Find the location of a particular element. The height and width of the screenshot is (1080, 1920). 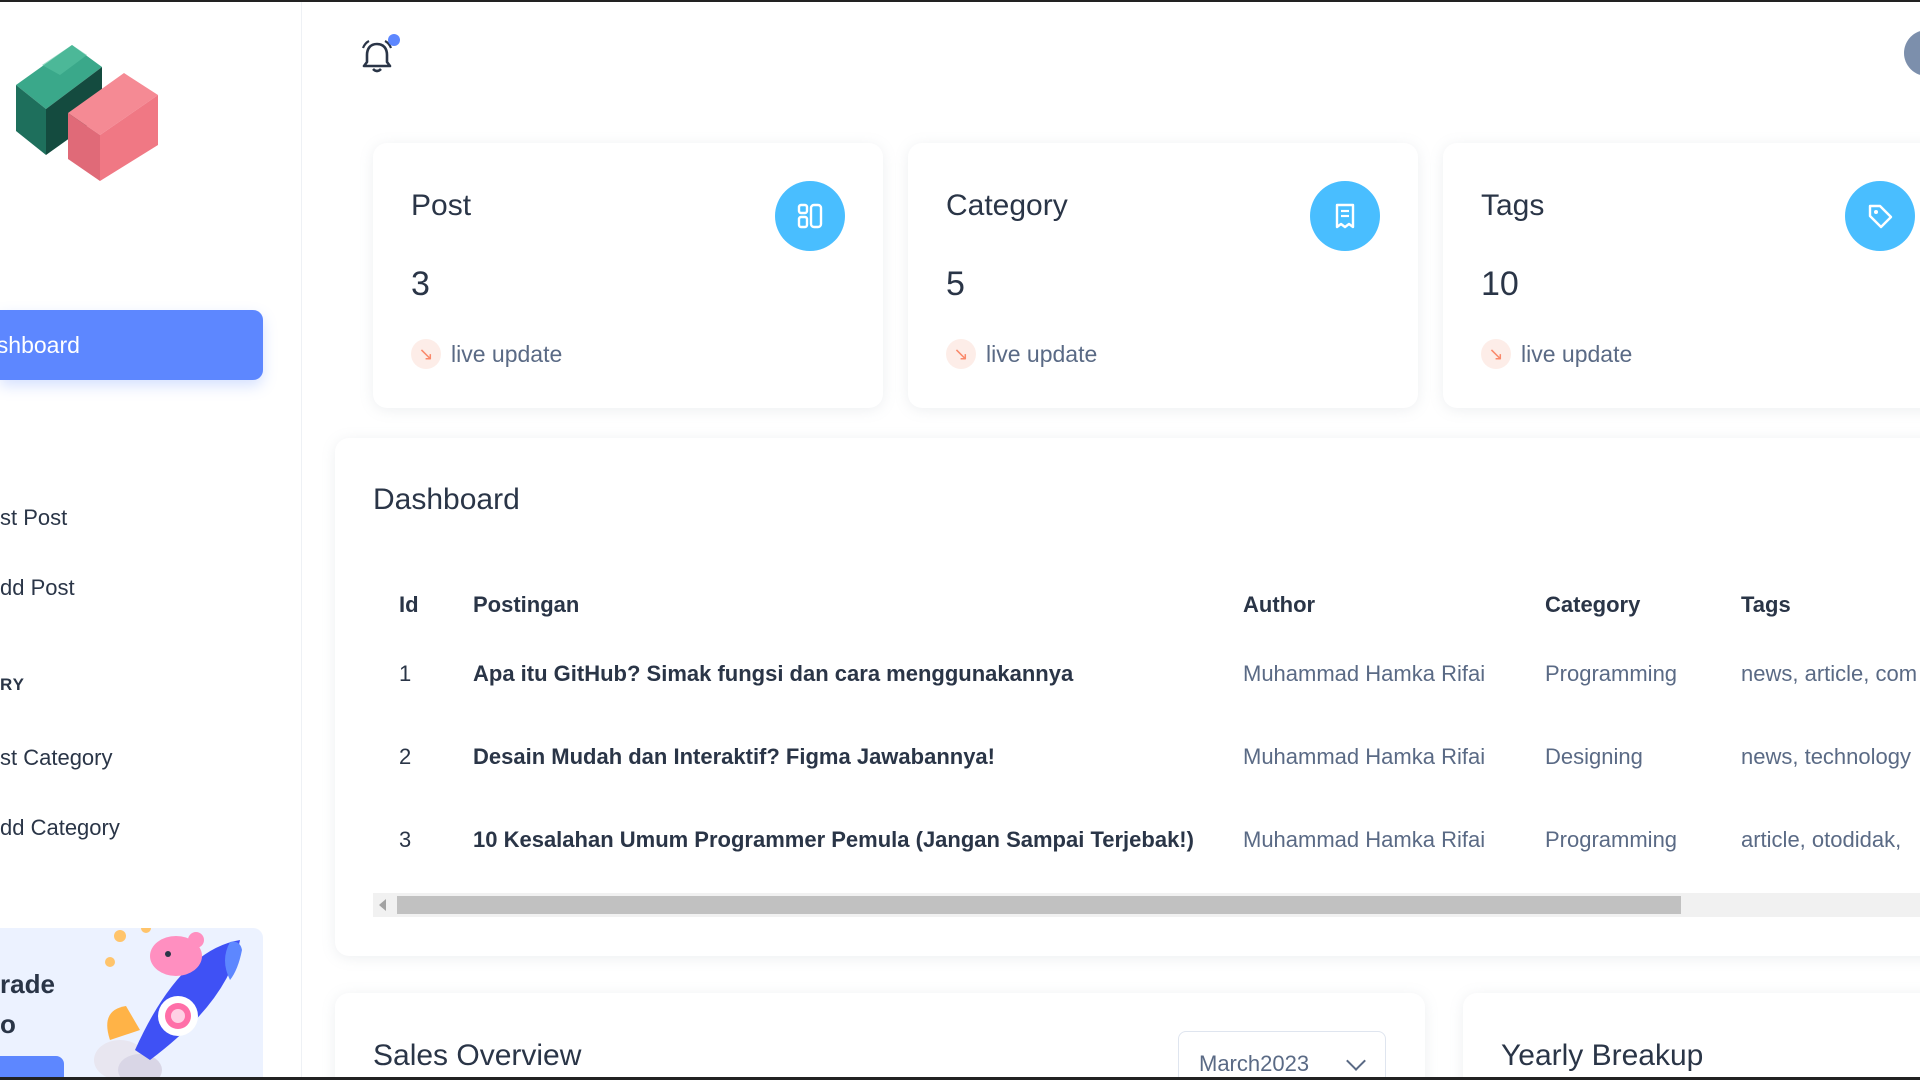

cell-tags: news, article, com is located at coordinates (1829, 673).